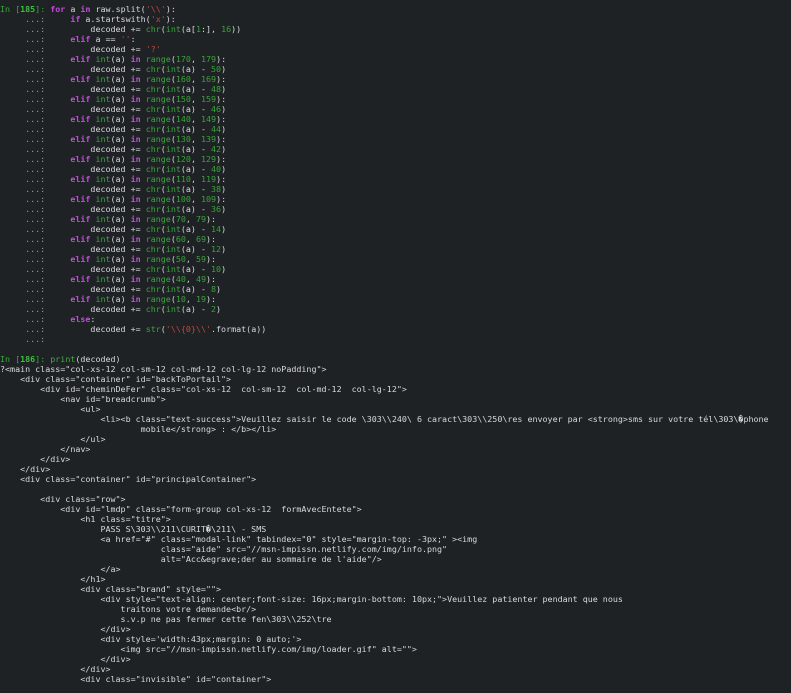  Describe the element at coordinates (118, 9) in the screenshot. I see `code-token: raw.split(` at that location.